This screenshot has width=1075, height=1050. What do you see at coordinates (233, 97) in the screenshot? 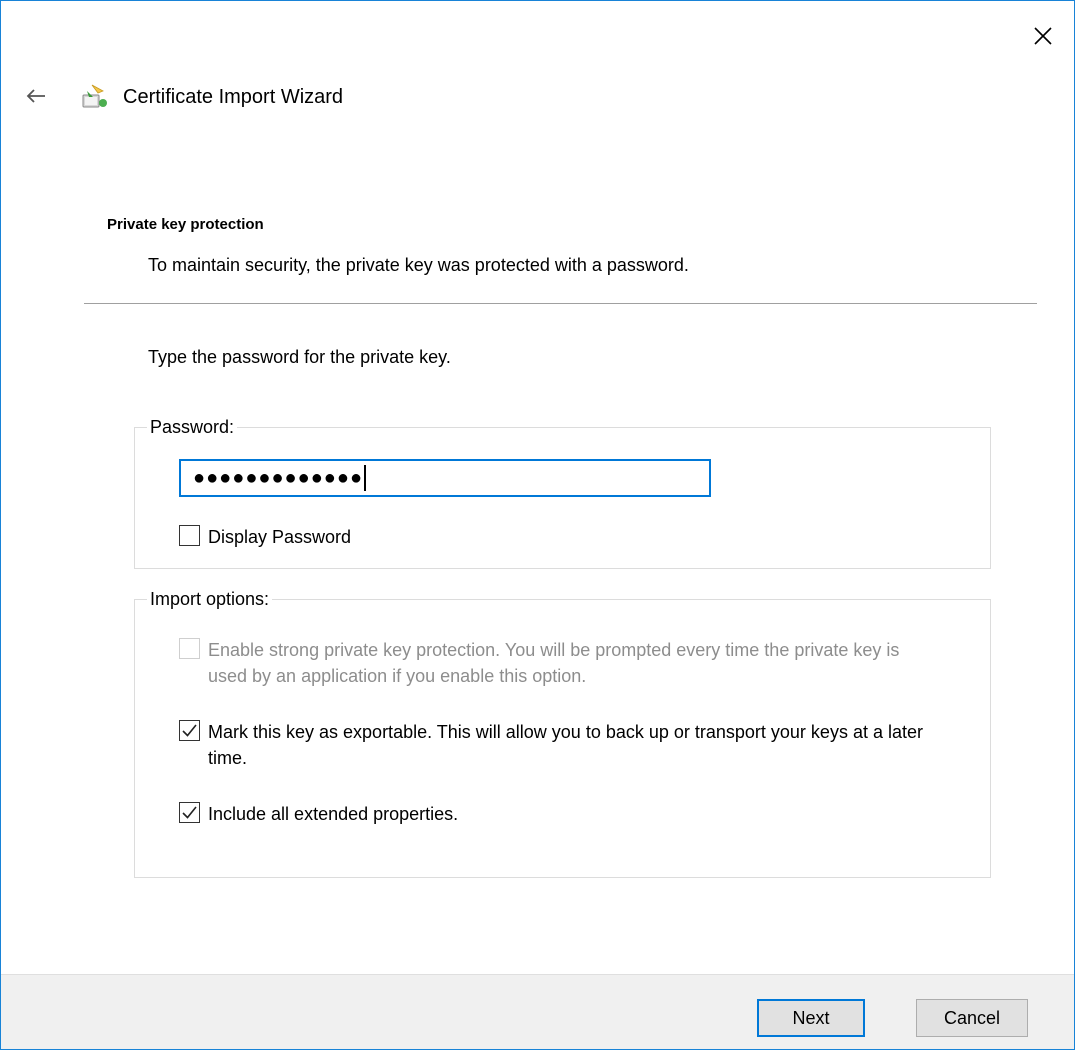
I see `wizard-title: Certificate Import Wizard` at bounding box center [233, 97].